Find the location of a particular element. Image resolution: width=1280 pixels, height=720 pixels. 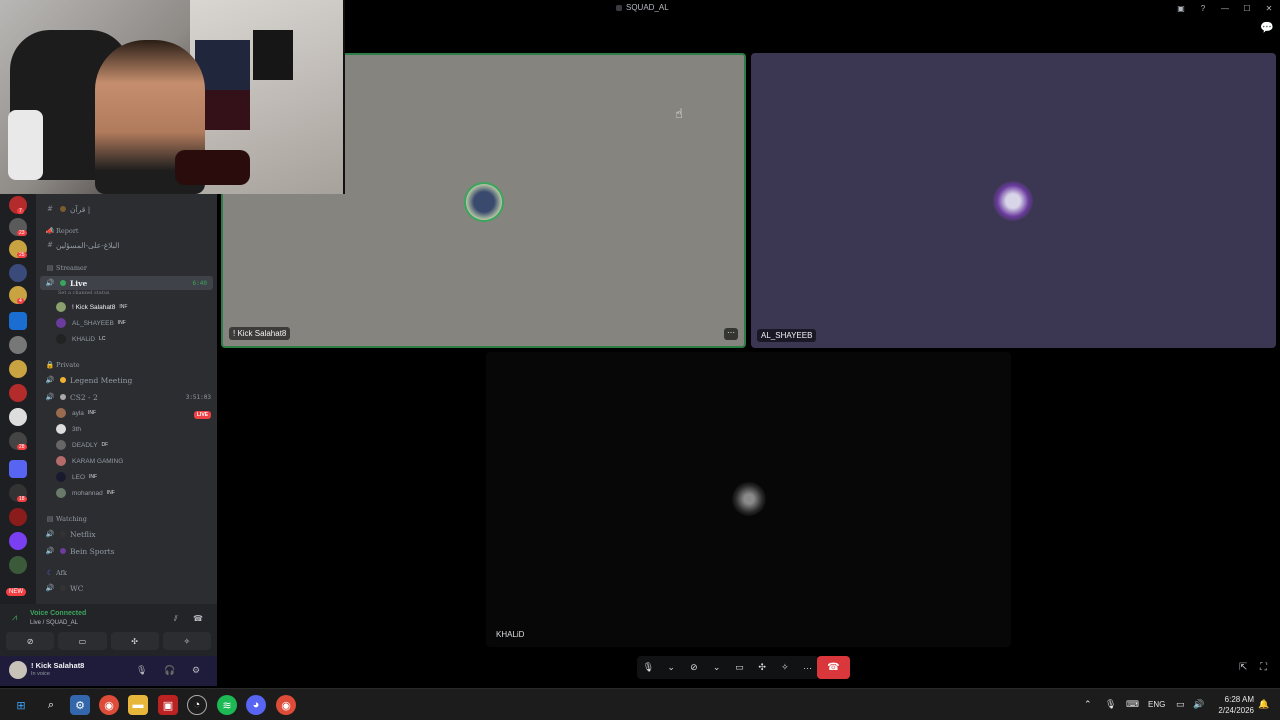

signal-icon: ⩘ is located at coordinates (14, 617).